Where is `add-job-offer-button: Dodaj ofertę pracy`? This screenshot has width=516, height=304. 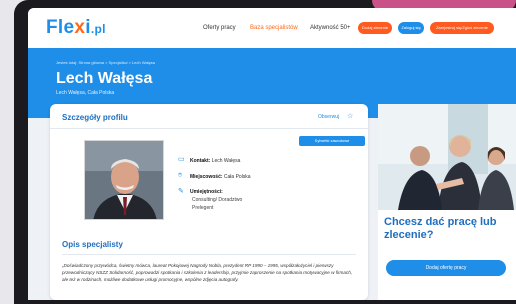
add-job-offer-button: Dodaj ofertę pracy is located at coordinates (446, 268).